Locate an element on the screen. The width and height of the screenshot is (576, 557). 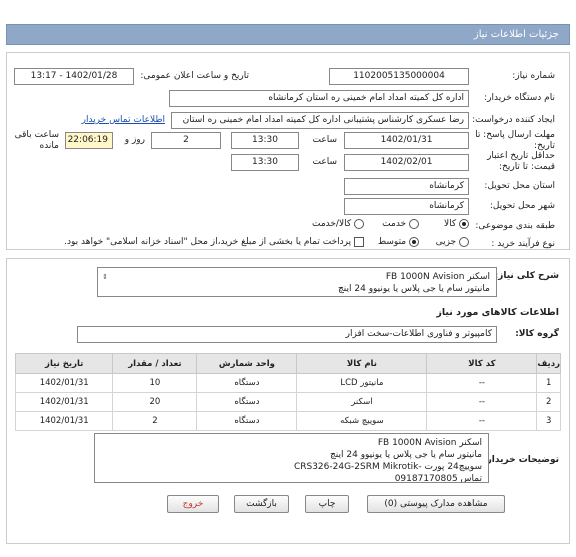
announce-field: 1402/01/28 - 13:17 is located at coordinates (74, 76).